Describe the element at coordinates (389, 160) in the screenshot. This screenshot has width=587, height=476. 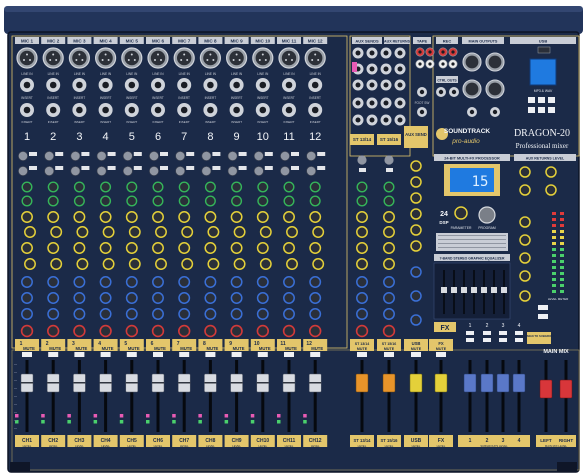
I see `stereo-gain-knob` at that location.